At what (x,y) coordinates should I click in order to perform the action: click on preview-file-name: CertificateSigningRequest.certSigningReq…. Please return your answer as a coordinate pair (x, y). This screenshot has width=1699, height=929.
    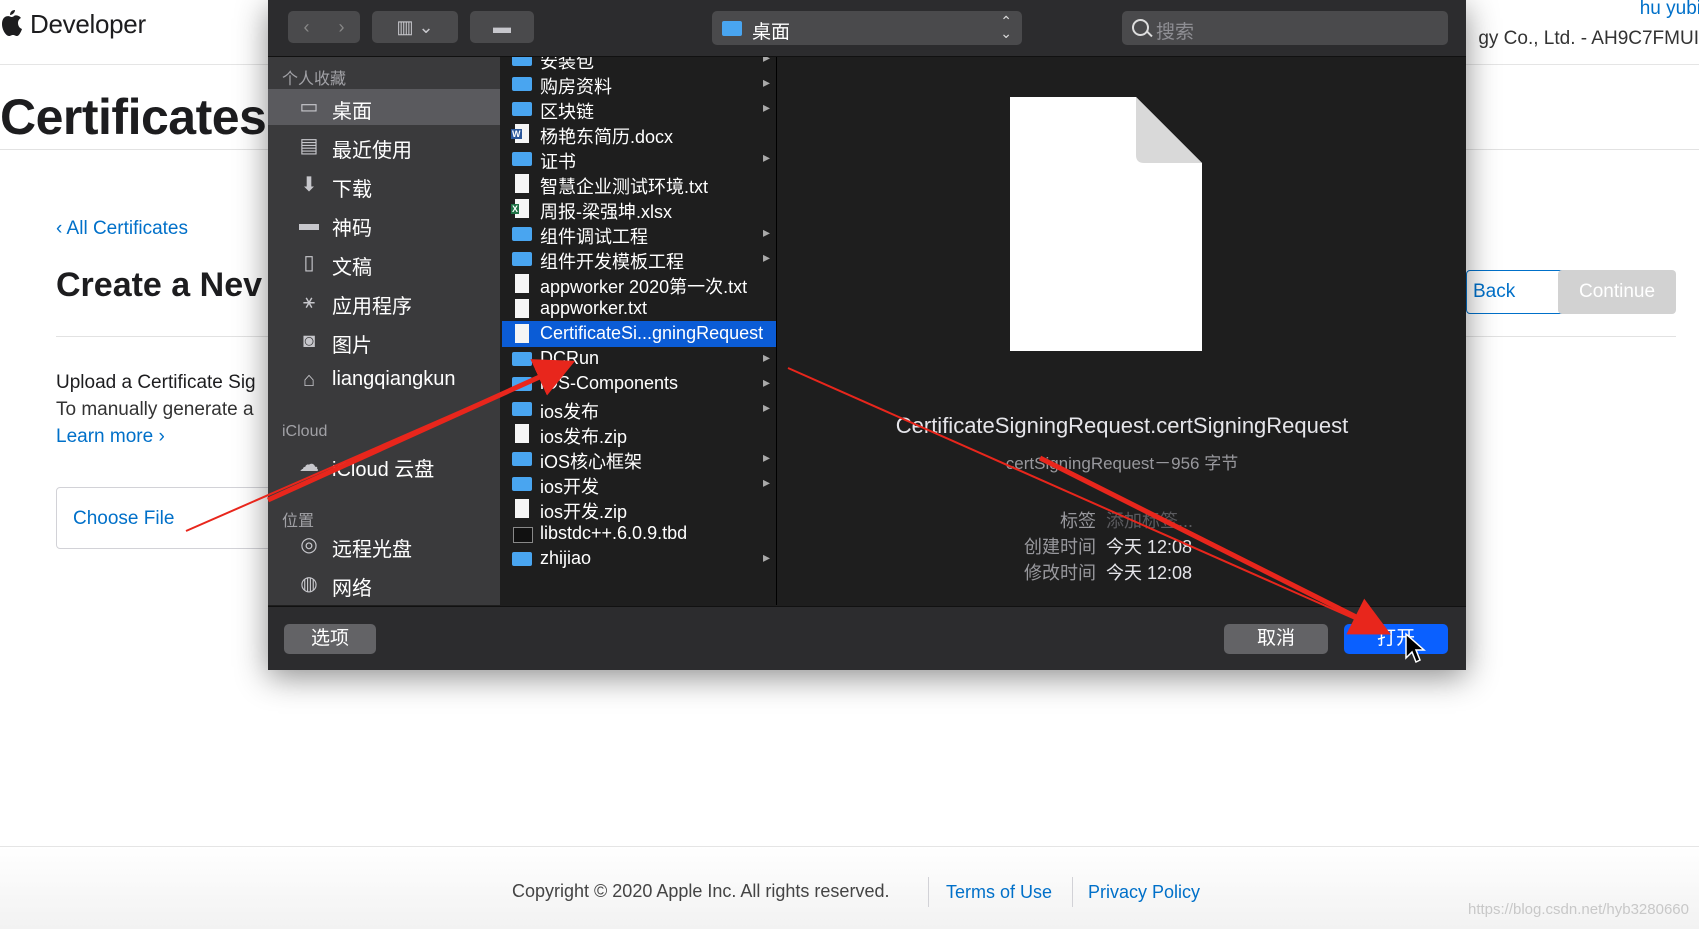
    Looking at the image, I should click on (1122, 425).